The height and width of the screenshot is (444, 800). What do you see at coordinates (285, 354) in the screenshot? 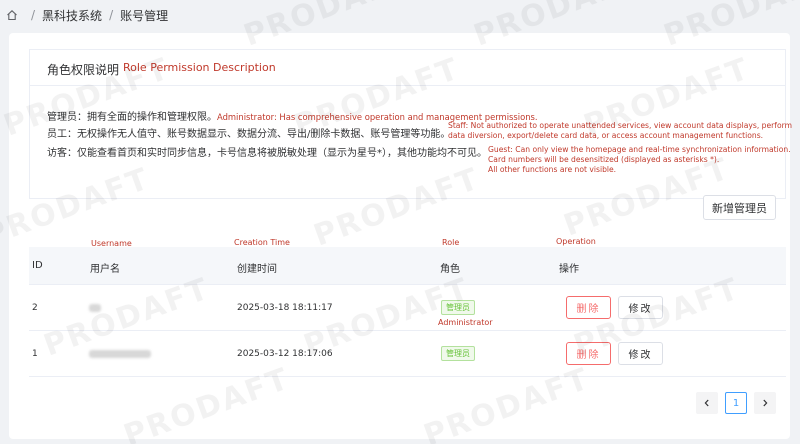
I see `row-created: 2025-03-12 18:17:06` at bounding box center [285, 354].